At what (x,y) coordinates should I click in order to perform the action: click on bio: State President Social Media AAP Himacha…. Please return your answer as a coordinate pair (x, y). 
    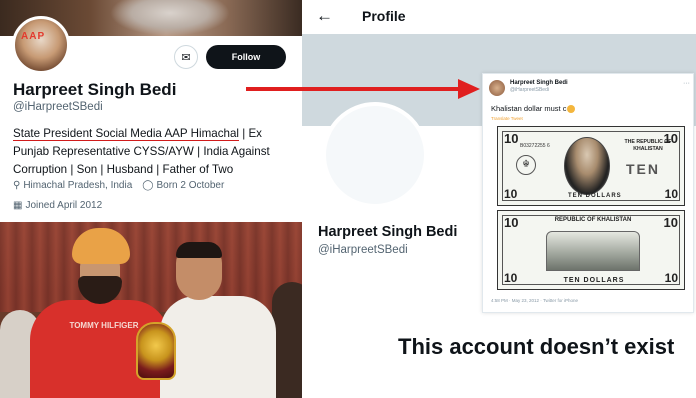
    Looking at the image, I should click on (156, 152).